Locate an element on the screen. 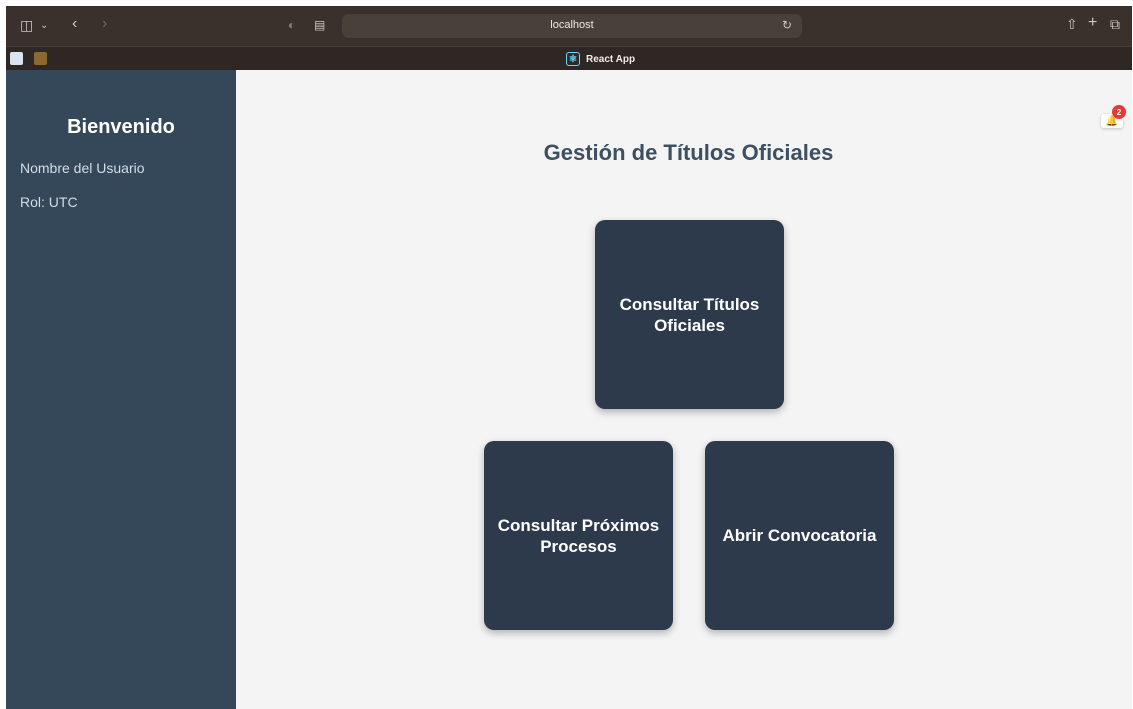 The image size is (1133, 709). card-label: Consultar Títulos Oficiales is located at coordinates (689, 314).